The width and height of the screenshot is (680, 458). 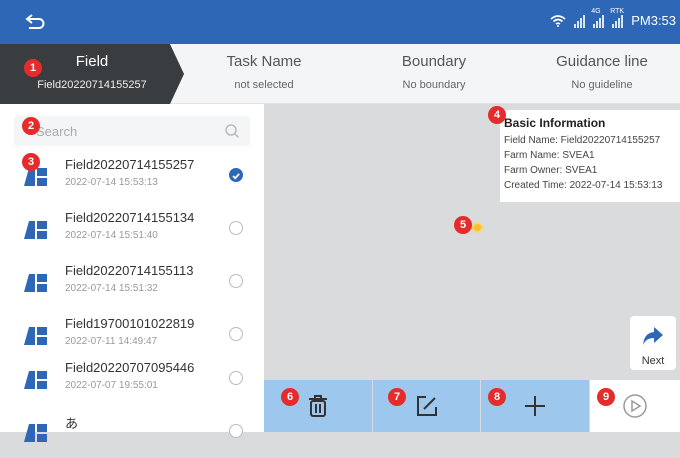 I want to click on forward-arrow-icon, so click(x=653, y=336).